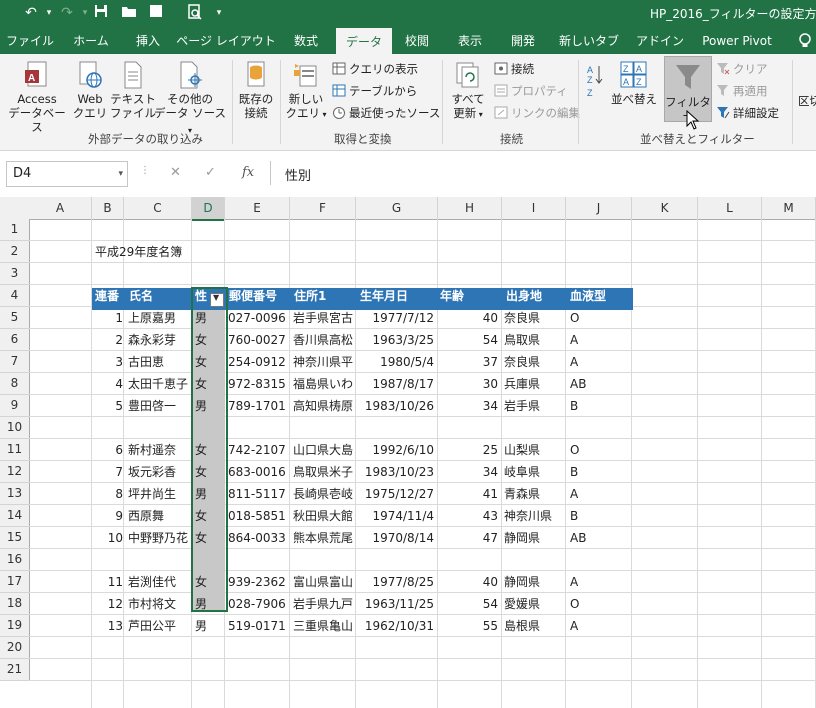  Describe the element at coordinates (107, 472) in the screenshot. I see `table-cell-no: 7` at that location.